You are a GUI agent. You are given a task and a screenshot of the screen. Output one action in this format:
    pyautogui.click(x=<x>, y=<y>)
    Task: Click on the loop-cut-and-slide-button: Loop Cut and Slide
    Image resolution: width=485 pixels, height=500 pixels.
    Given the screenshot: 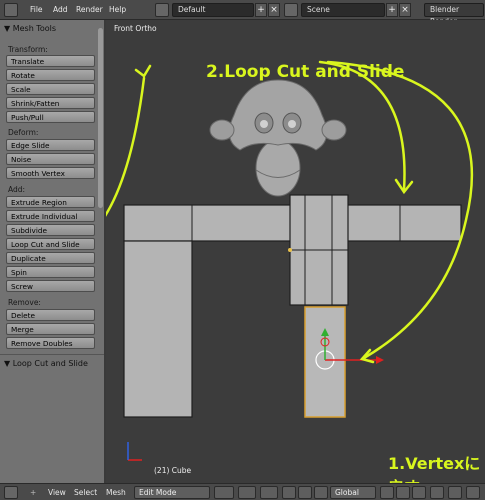 What is the action you would take?
    pyautogui.click(x=50, y=244)
    